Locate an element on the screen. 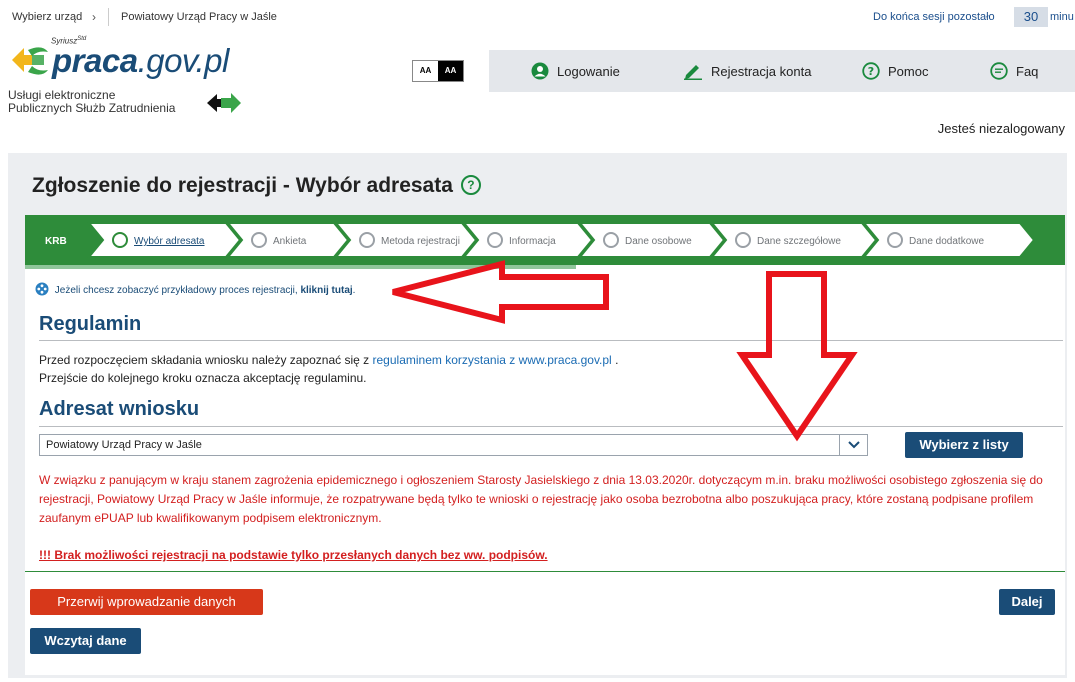  step-label: Ankieta is located at coordinates (290, 241).